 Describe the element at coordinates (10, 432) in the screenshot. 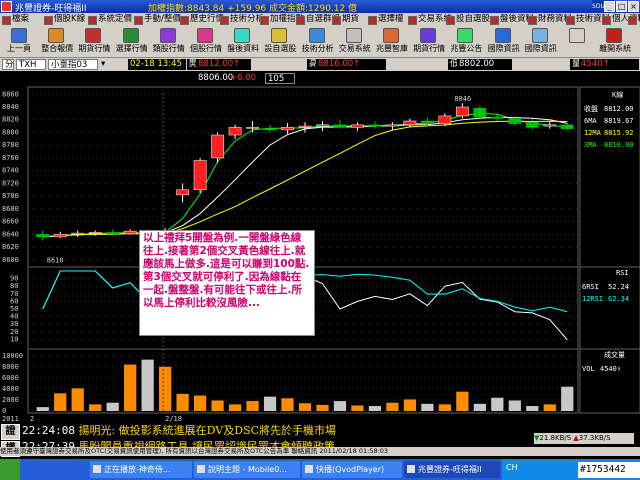

I see `news-button-securities: 證` at that location.